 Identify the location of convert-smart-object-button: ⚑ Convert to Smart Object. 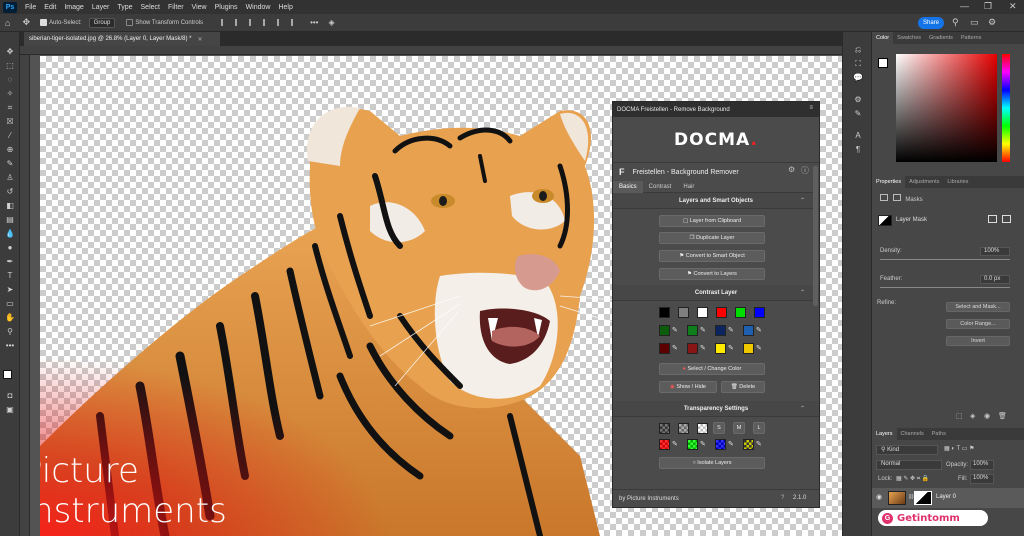
(712, 256).